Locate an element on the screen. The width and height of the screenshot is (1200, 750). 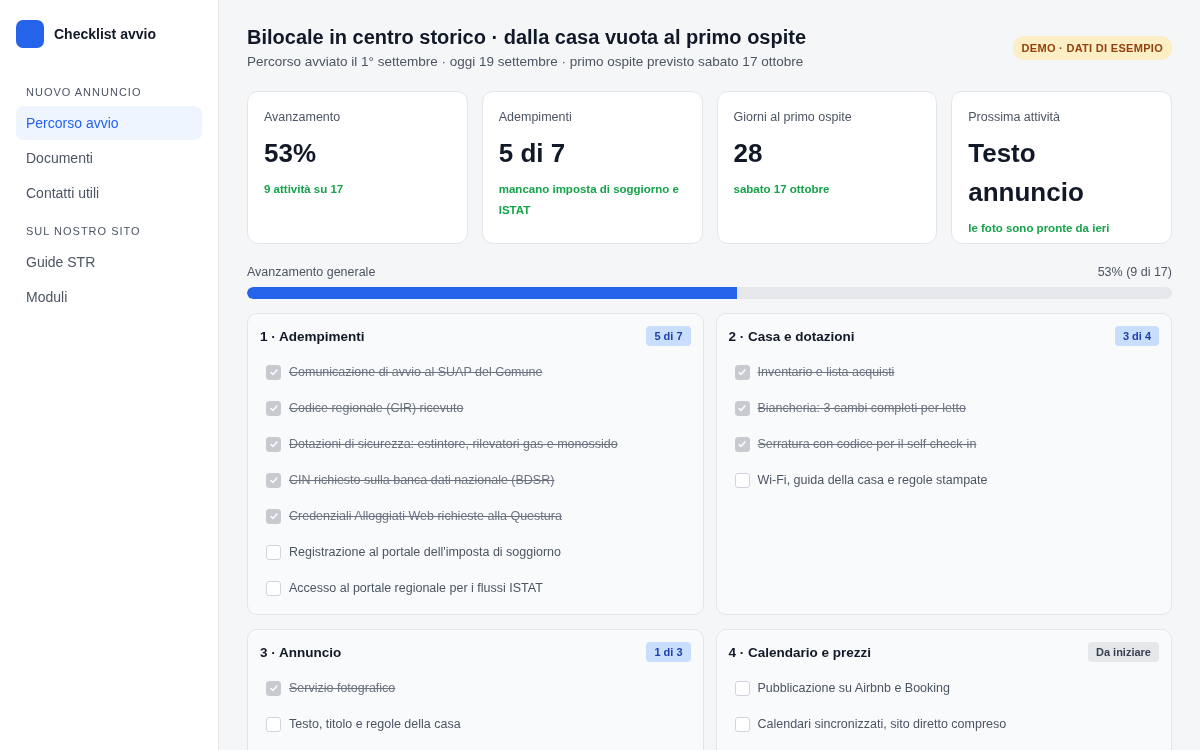
app-title: Checklist avvio is located at coordinates (105, 34).